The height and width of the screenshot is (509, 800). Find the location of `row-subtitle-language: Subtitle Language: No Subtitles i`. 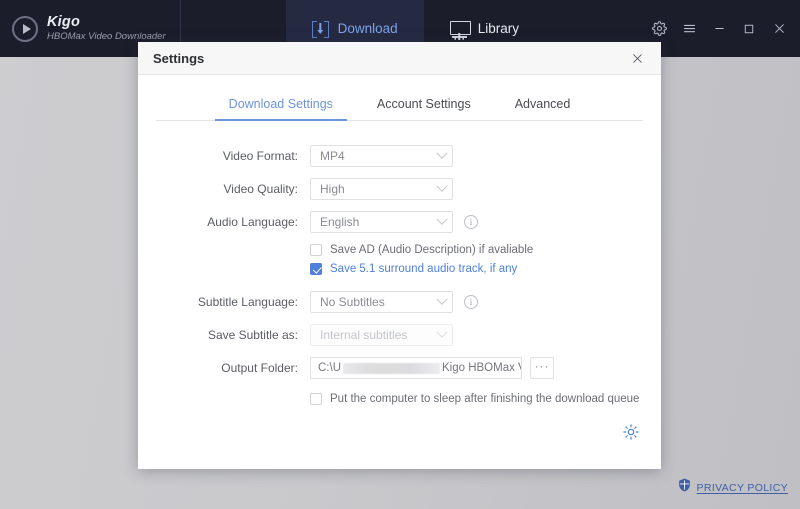

row-subtitle-language: Subtitle Language: No Subtitles i is located at coordinates (399, 302).